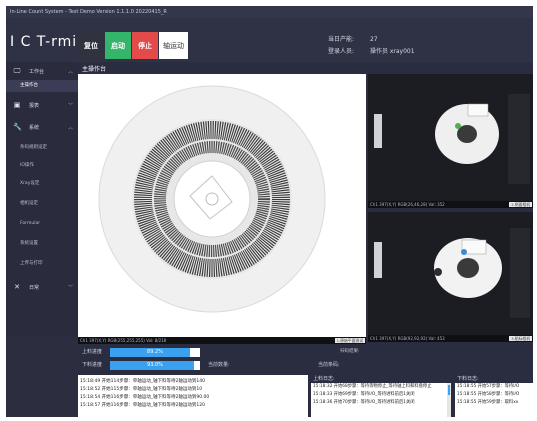  Describe the element at coordinates (364, 402) in the screenshot. I see `log-line: 15:18:36 开始70步骤：等待I/O_等待进料前后1关闭` at that location.